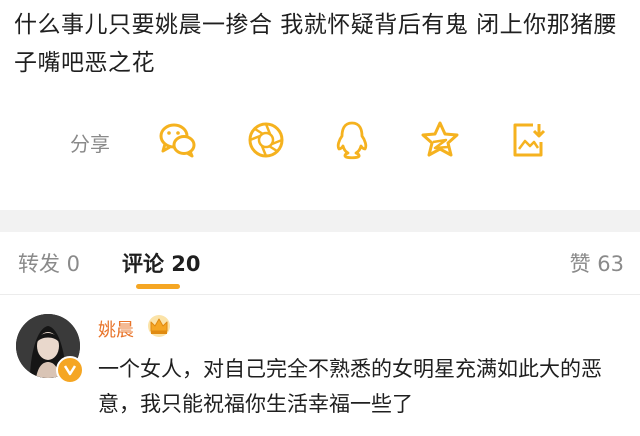 The image size is (640, 436). I want to click on active-tab-indicator, so click(158, 286).